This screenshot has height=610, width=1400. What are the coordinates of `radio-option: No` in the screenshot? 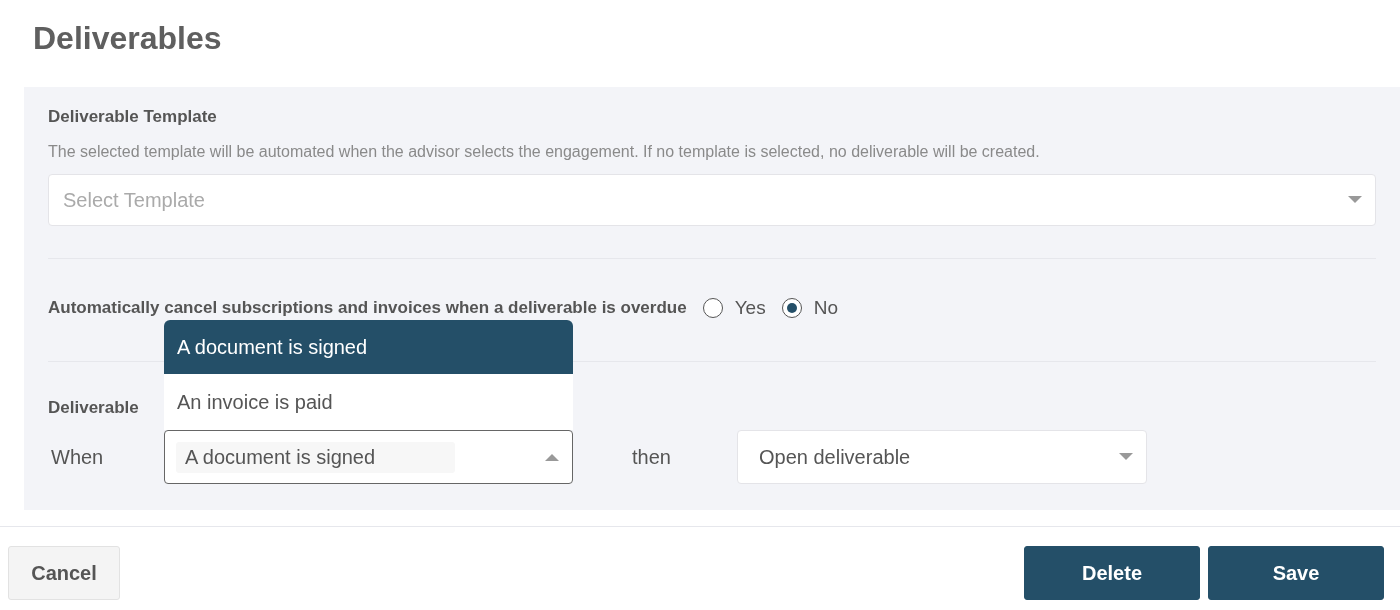 It's located at (809, 308).